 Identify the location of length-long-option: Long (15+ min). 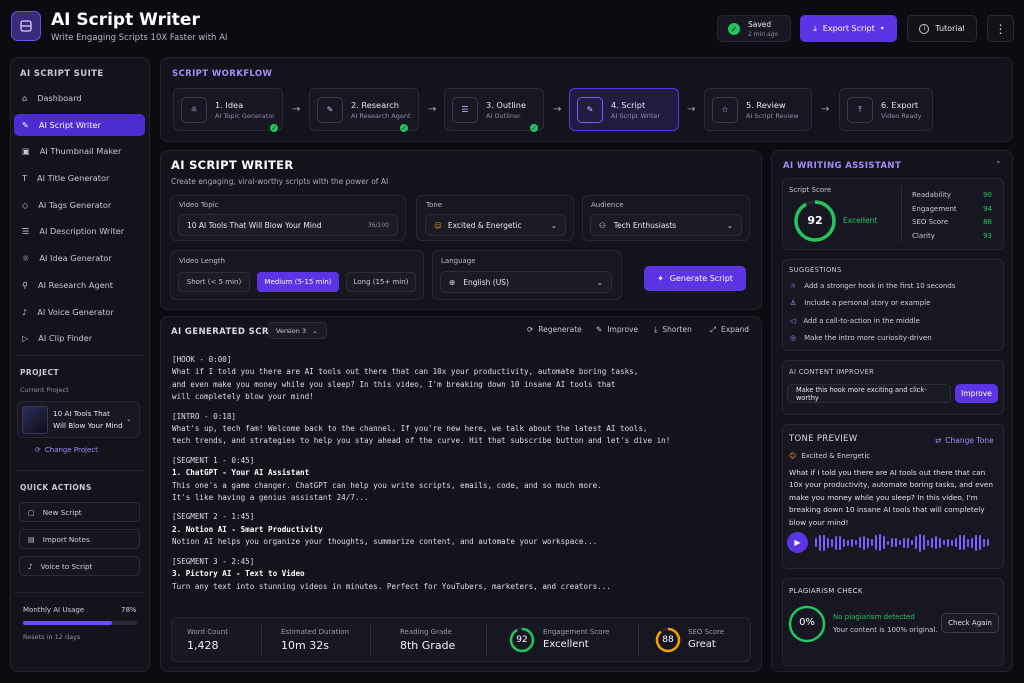
(381, 282).